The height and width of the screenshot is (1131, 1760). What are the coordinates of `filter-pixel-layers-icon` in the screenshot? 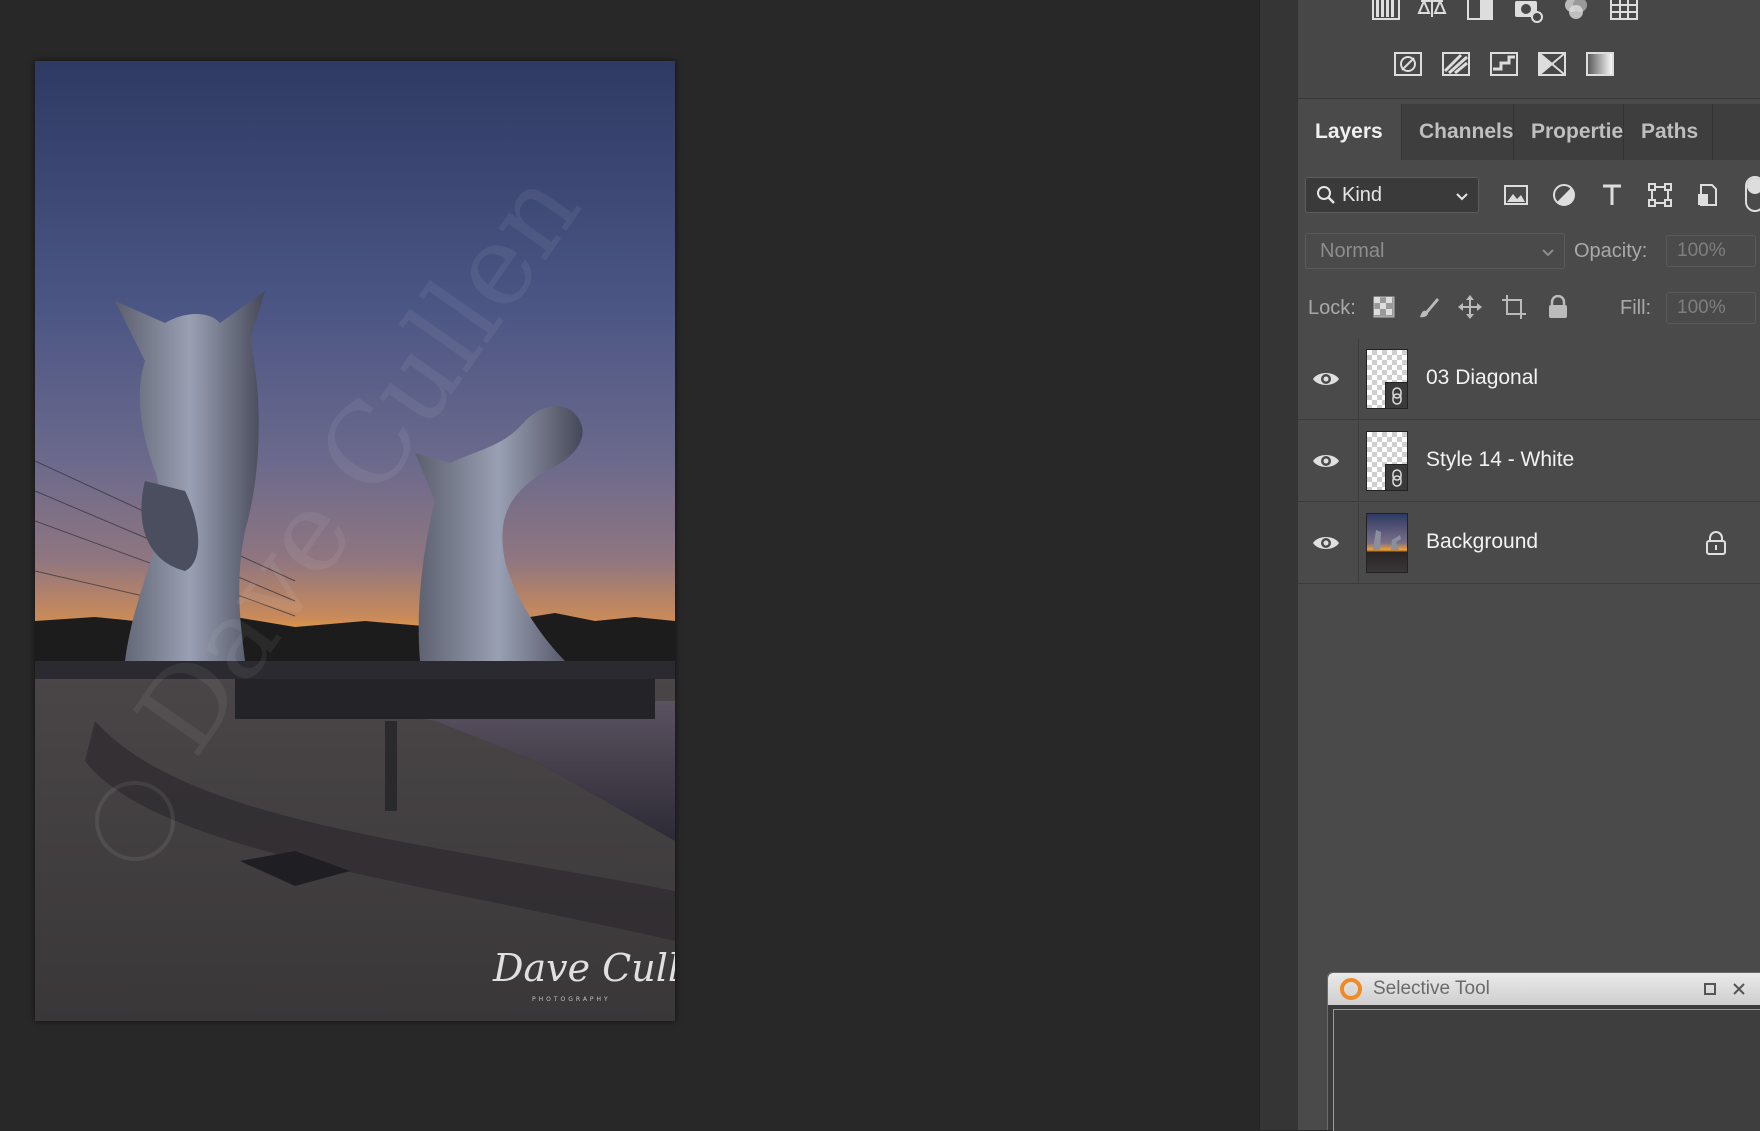 It's located at (1516, 195).